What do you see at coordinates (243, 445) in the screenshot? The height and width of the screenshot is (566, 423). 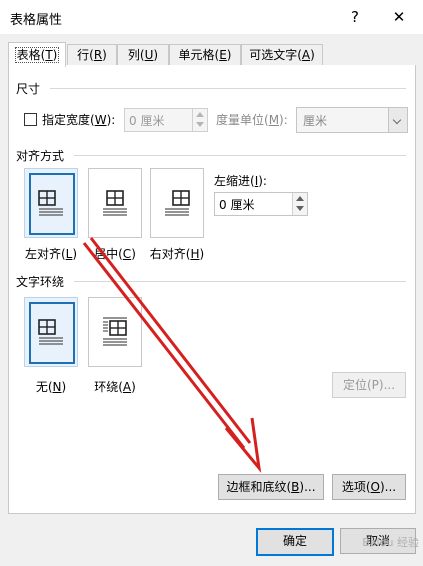 I see `arrow-head` at bounding box center [243, 445].